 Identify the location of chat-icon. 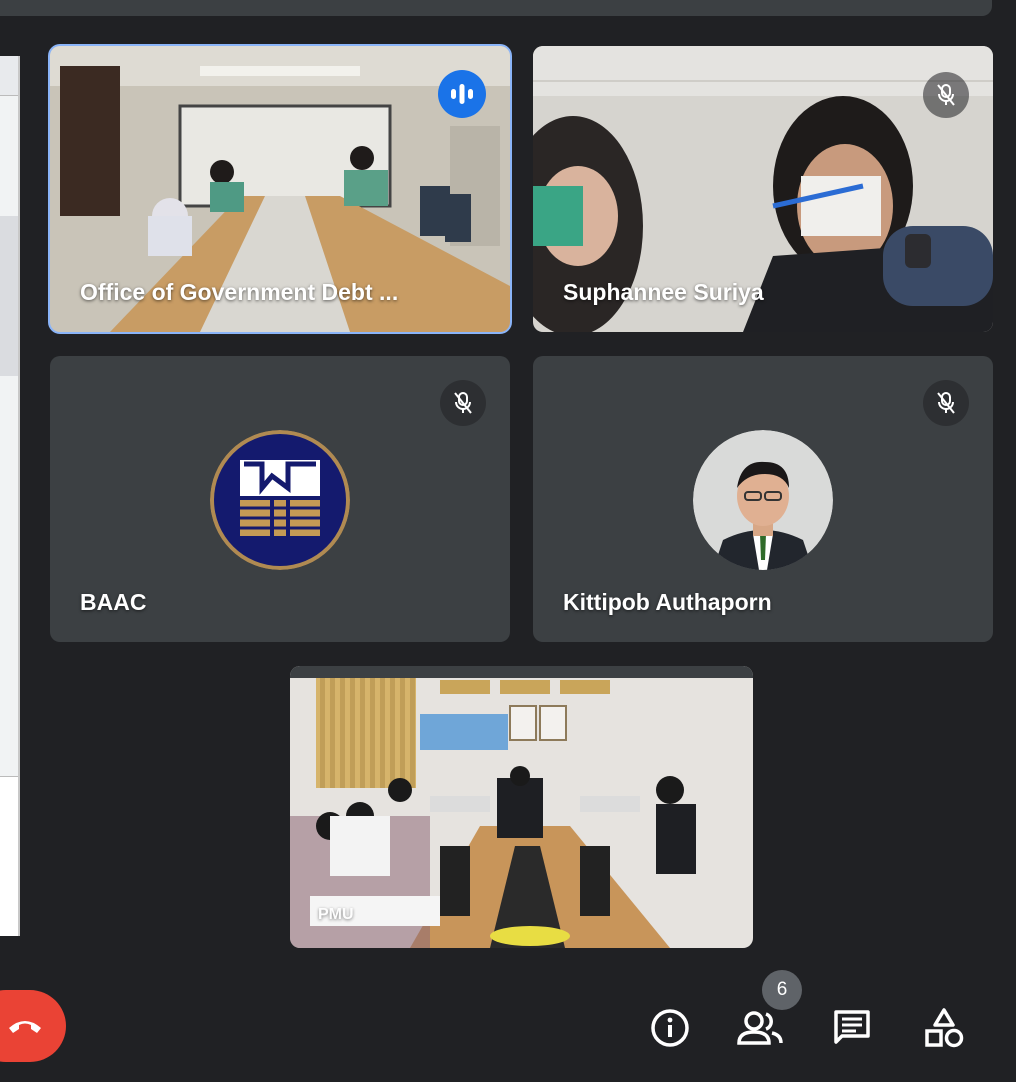
(852, 1027).